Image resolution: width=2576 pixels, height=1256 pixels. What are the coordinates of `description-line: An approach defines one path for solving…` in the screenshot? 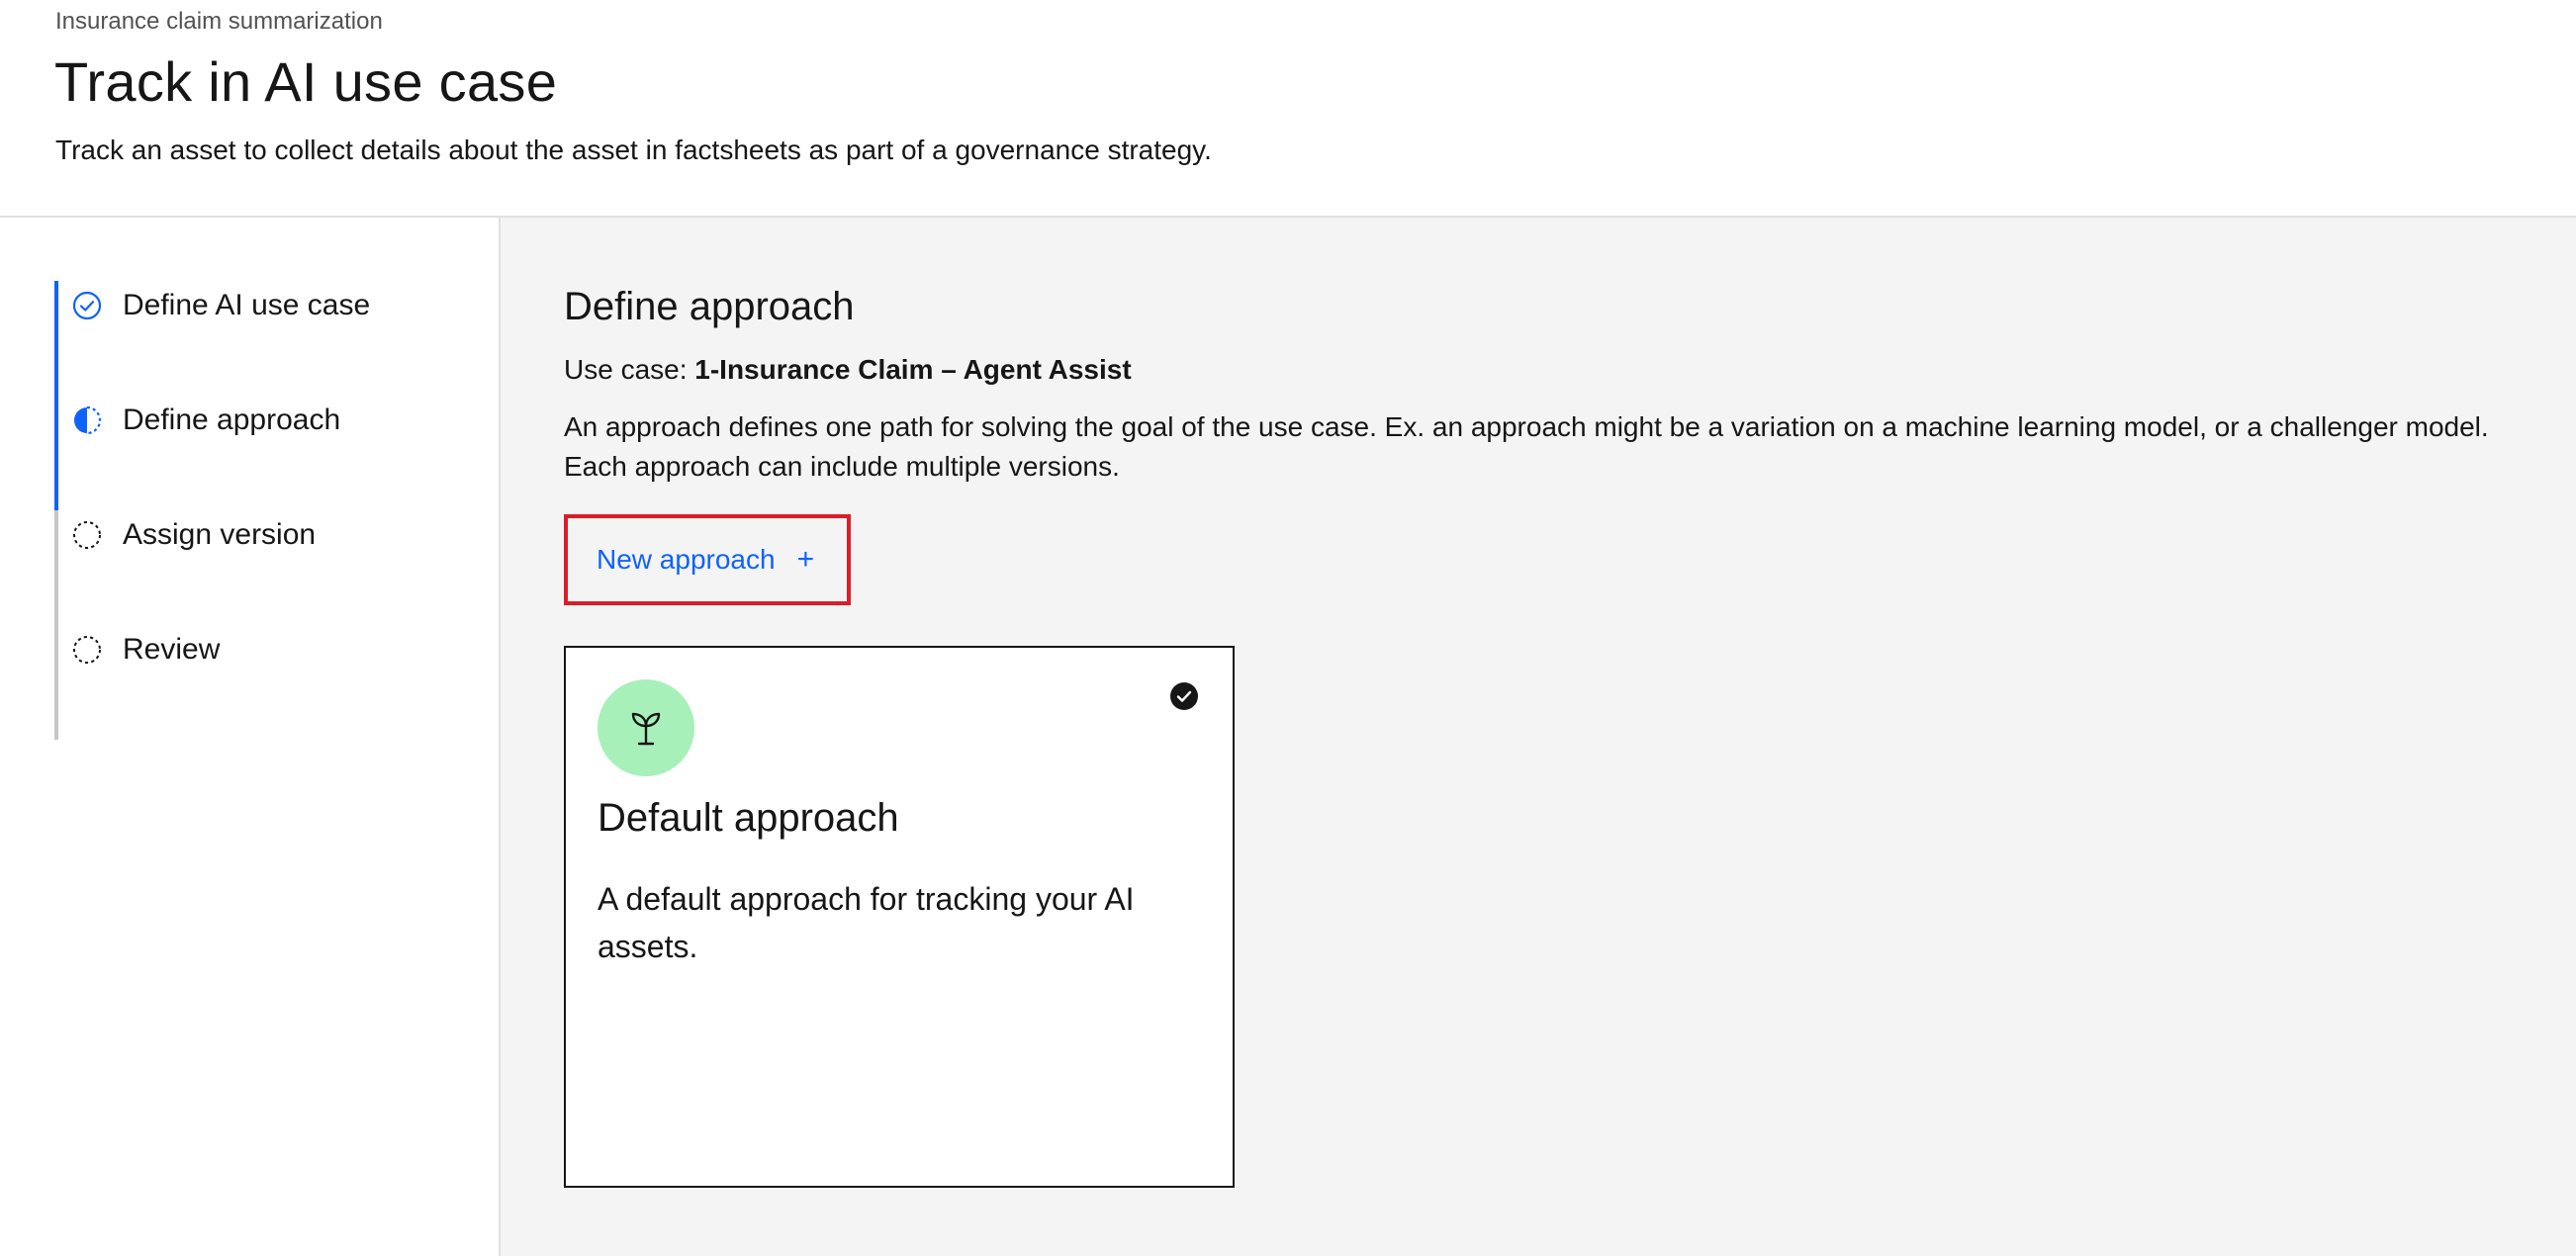 It's located at (1527, 426).